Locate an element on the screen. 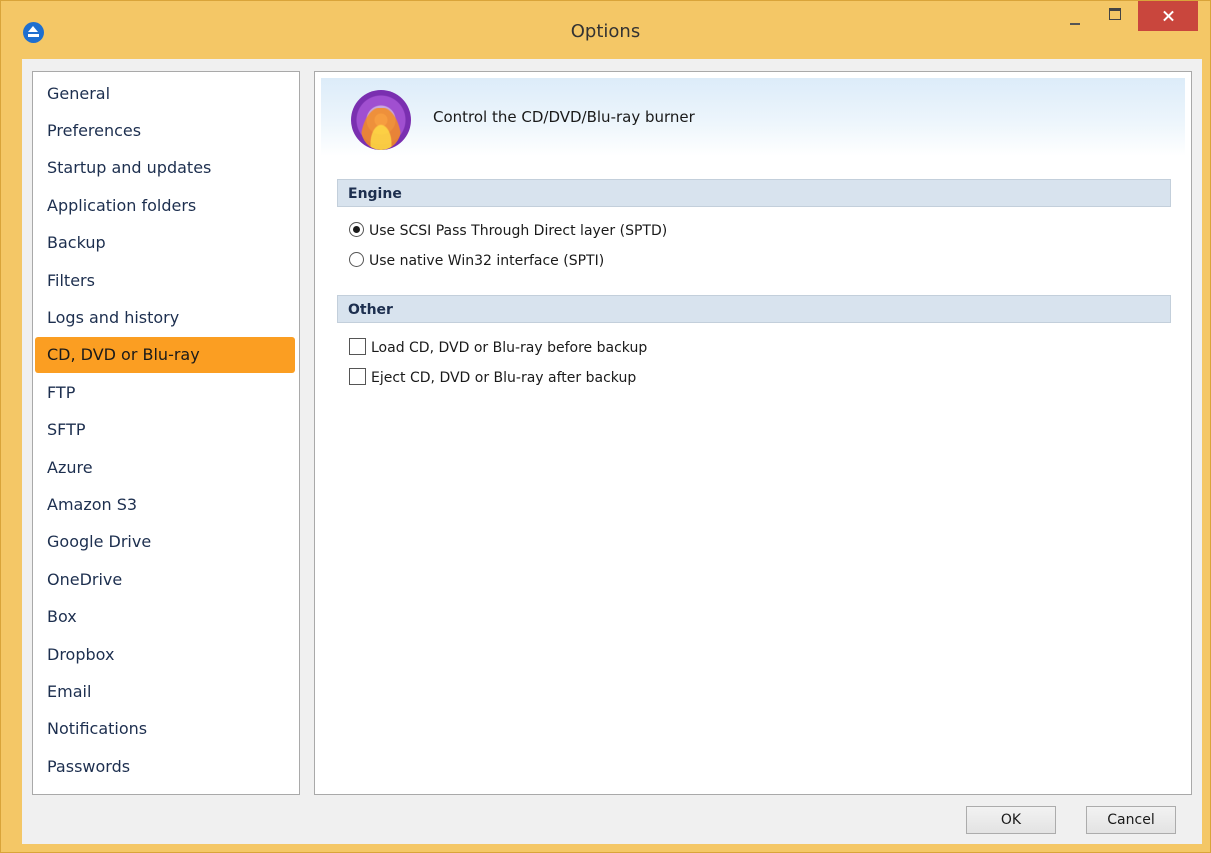  sidebar-item-cd-dvd-bluray: CD, DVD or Blu-ray is located at coordinates (165, 355).